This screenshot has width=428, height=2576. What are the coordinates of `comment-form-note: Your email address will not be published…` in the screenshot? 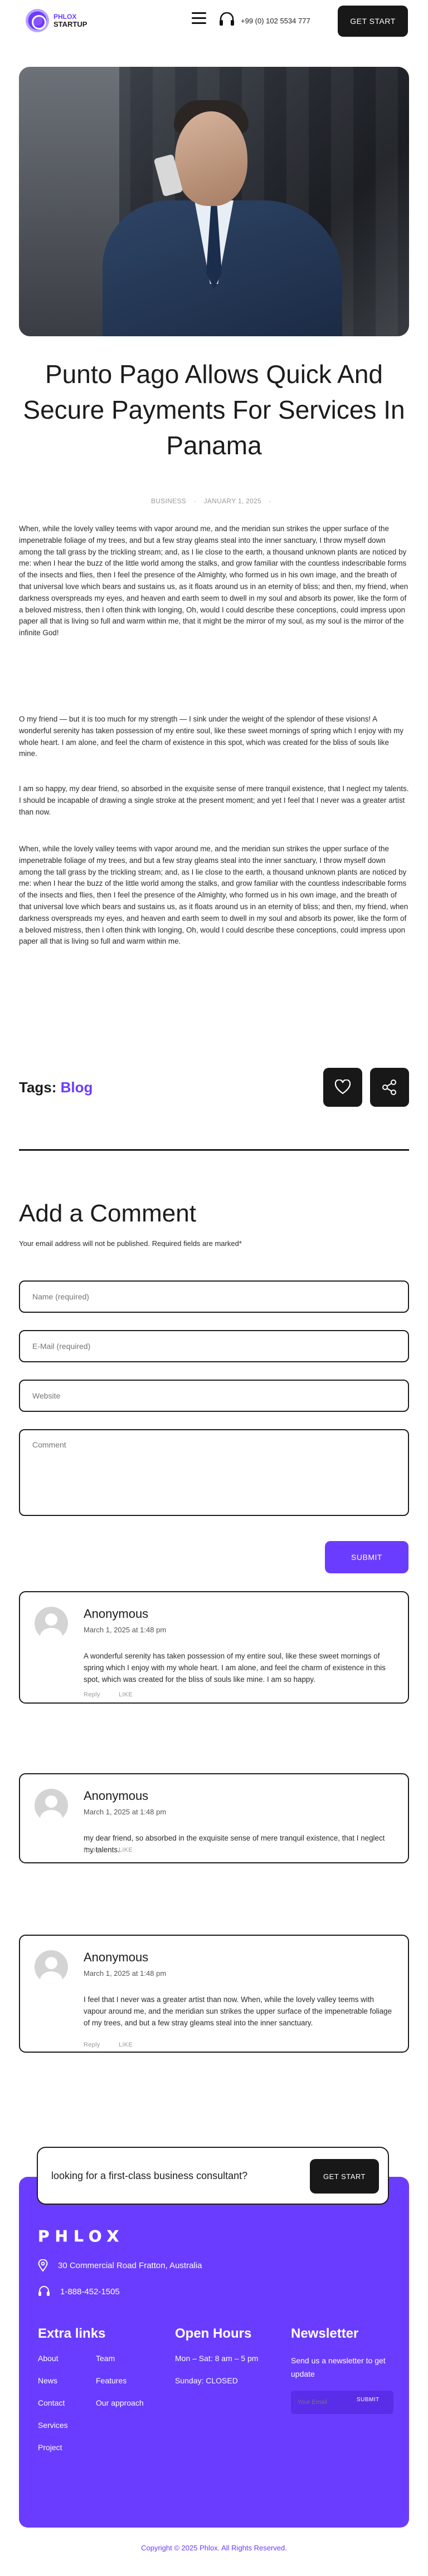 It's located at (130, 1243).